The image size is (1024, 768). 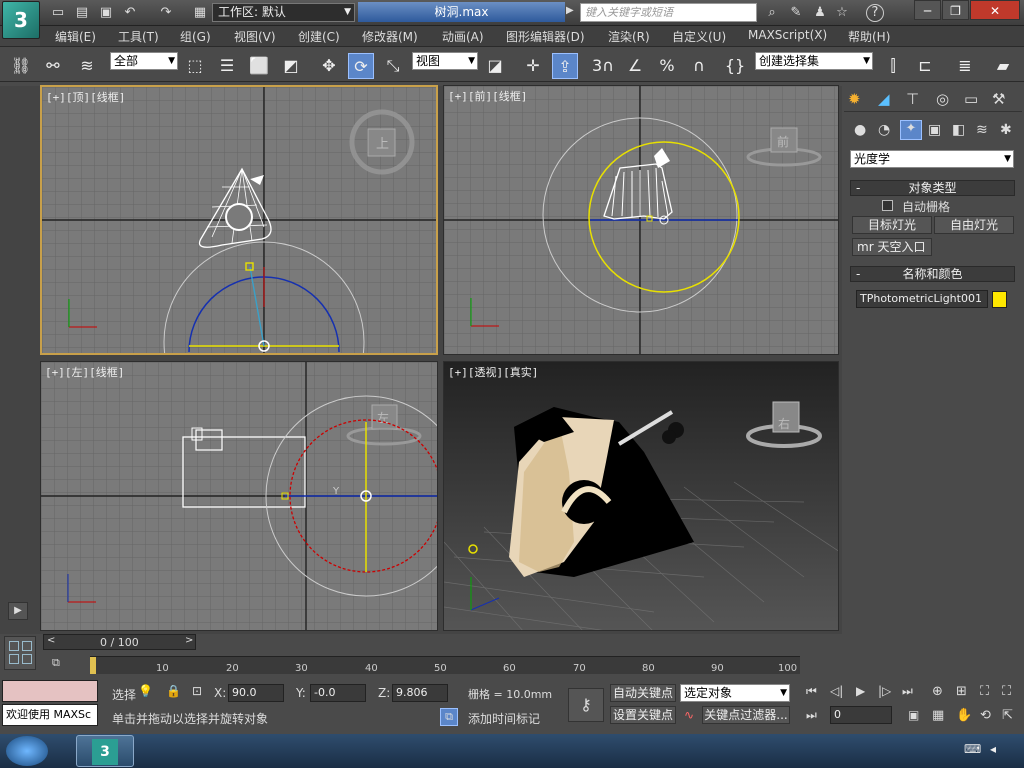 I want to click on snap-toggle-icon: 3∩, so click(x=603, y=66).